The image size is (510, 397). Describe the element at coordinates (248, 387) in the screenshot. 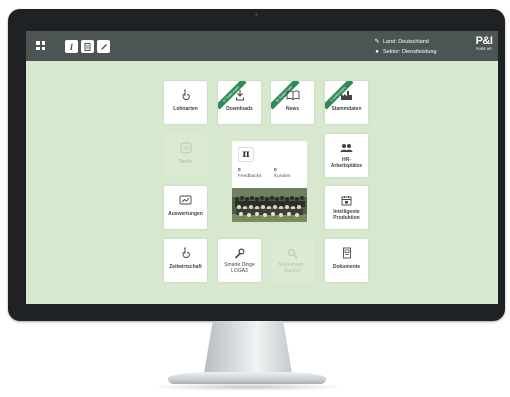

I see `monitor-shadow` at that location.